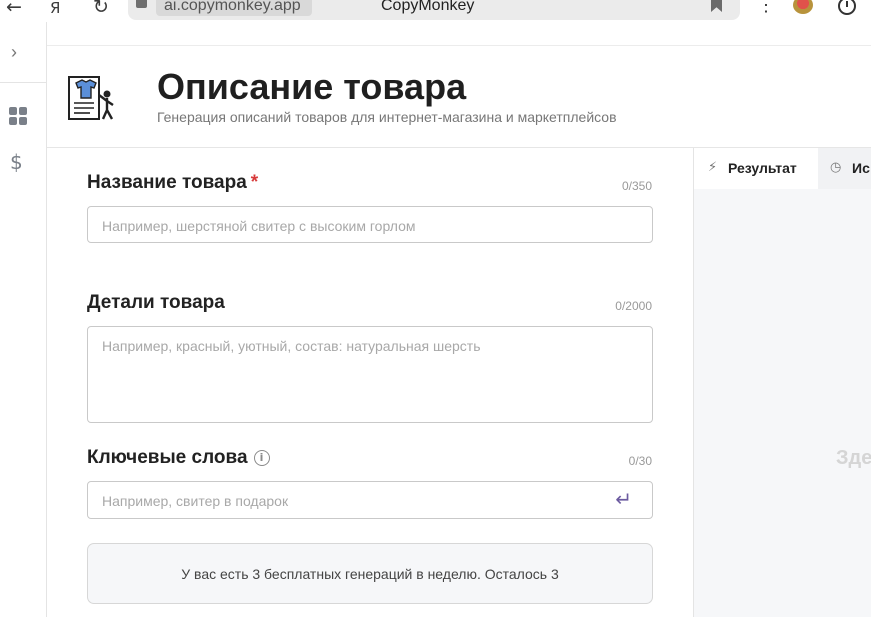  Describe the element at coordinates (636, 186) in the screenshot. I see `product-name-counter: 0/350` at that location.